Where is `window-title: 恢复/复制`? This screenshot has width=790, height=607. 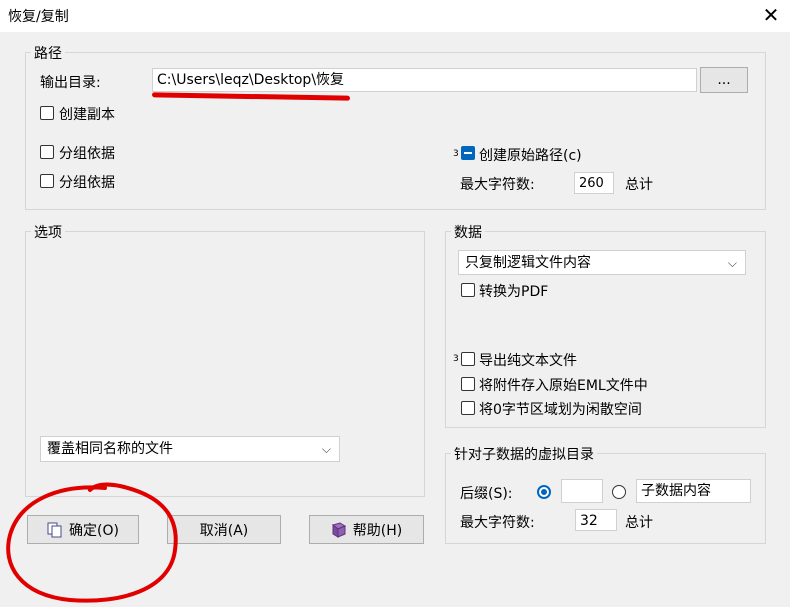
window-title: 恢复/复制 is located at coordinates (38, 17).